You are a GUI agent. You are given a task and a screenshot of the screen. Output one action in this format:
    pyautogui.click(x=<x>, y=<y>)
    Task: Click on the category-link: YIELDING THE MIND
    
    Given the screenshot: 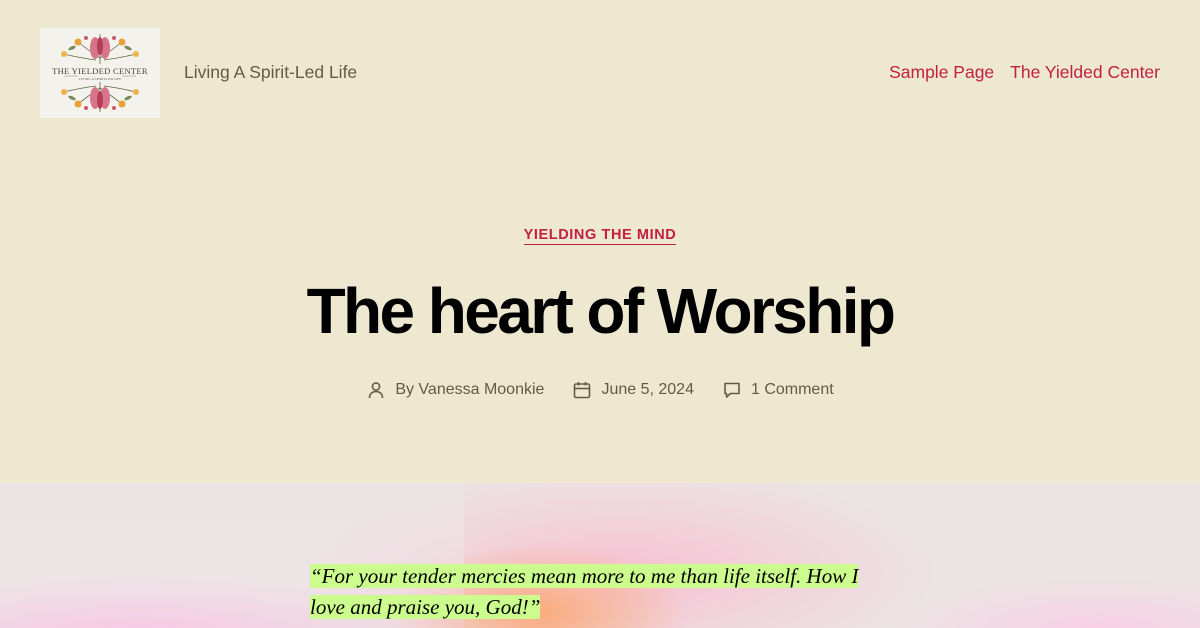 What is the action you would take?
    pyautogui.click(x=600, y=236)
    